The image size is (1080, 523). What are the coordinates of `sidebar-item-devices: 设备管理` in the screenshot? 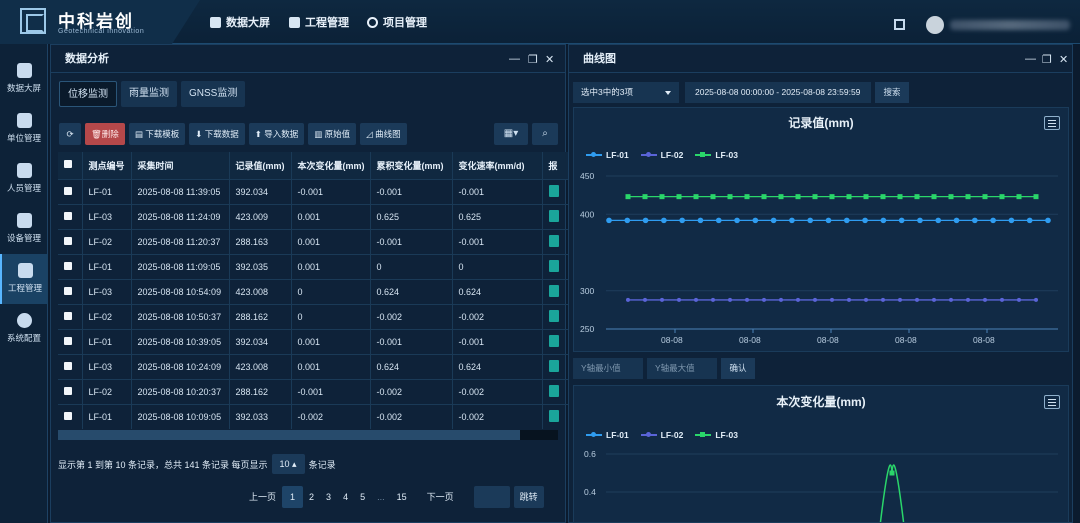 It's located at (24, 229).